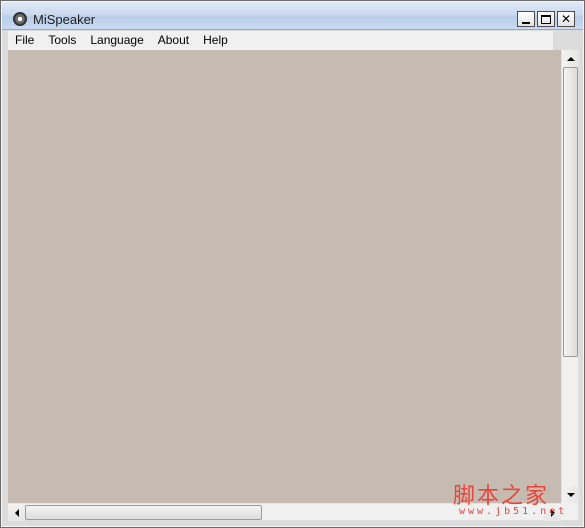 This screenshot has width=585, height=528. Describe the element at coordinates (116, 40) in the screenshot. I see `menu-language: Language` at that location.